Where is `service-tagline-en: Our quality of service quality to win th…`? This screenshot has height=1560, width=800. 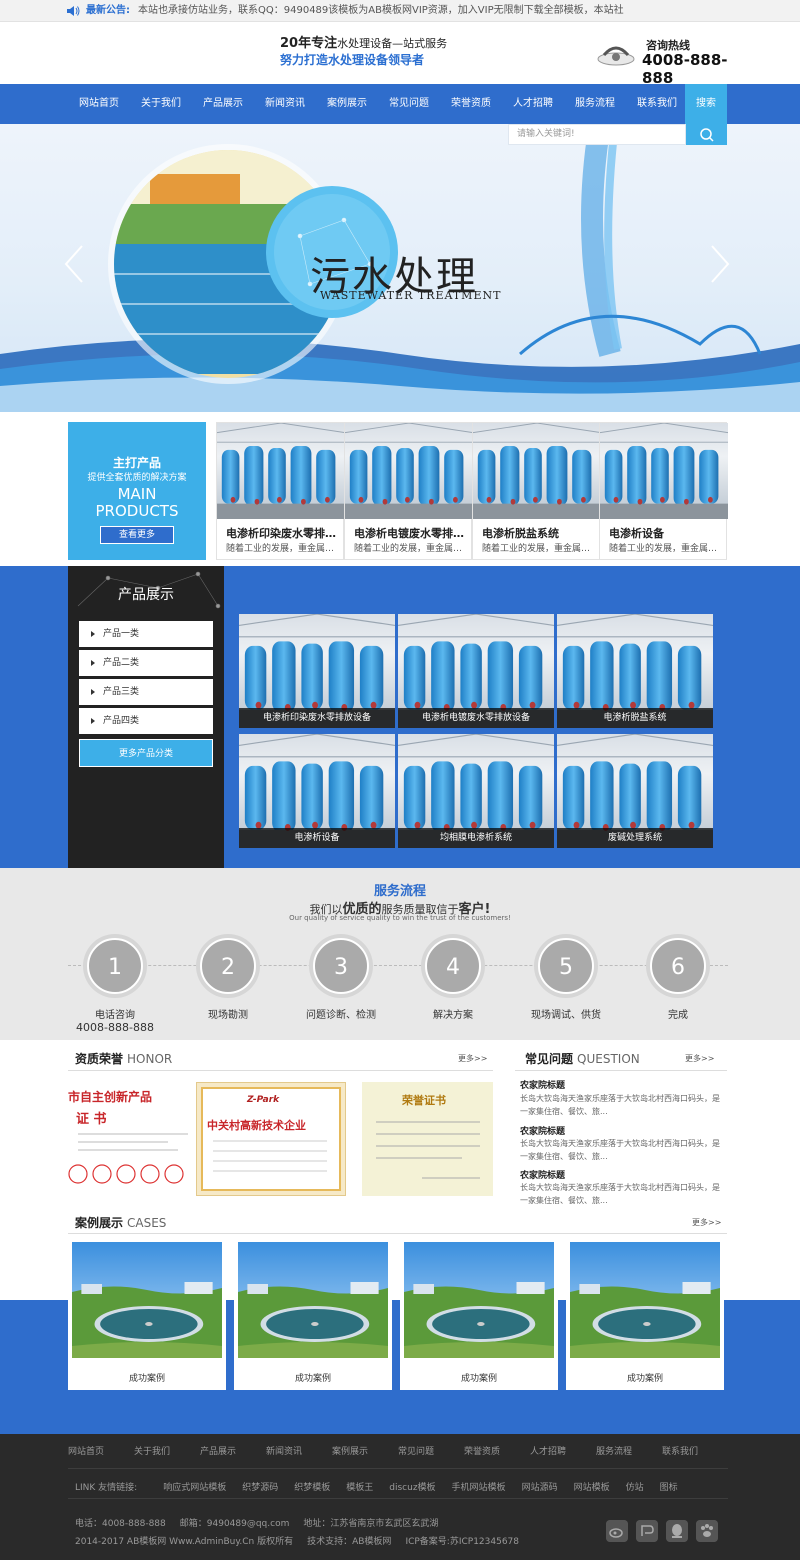
service-tagline-en: Our quality of service quality to win th… is located at coordinates (400, 918).